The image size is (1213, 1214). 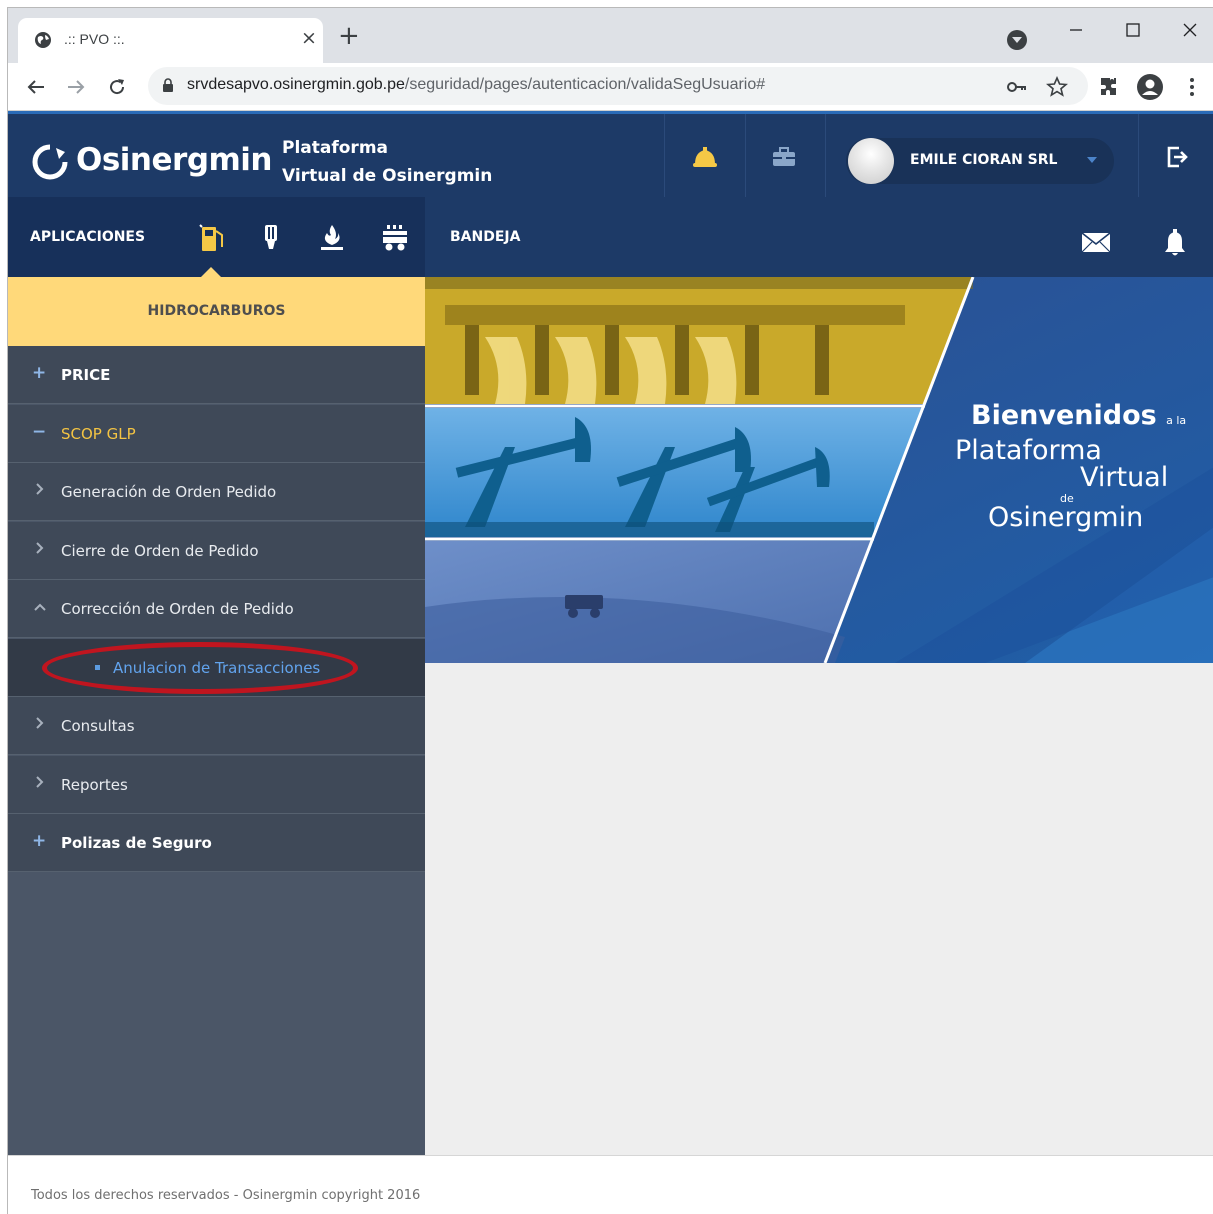 What do you see at coordinates (86, 375) in the screenshot?
I see `sidebar-item-label: PRICE` at bounding box center [86, 375].